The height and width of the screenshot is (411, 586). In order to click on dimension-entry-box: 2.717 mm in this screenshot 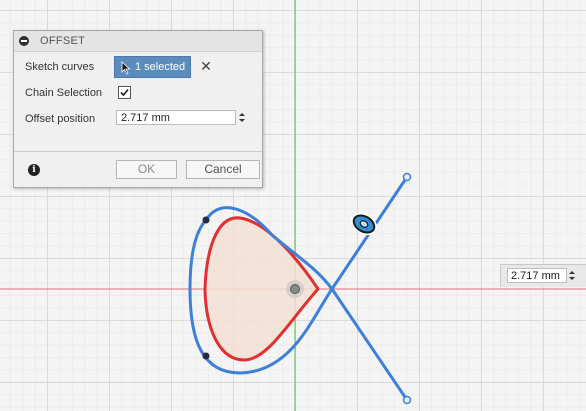, I will do `click(543, 275)`.